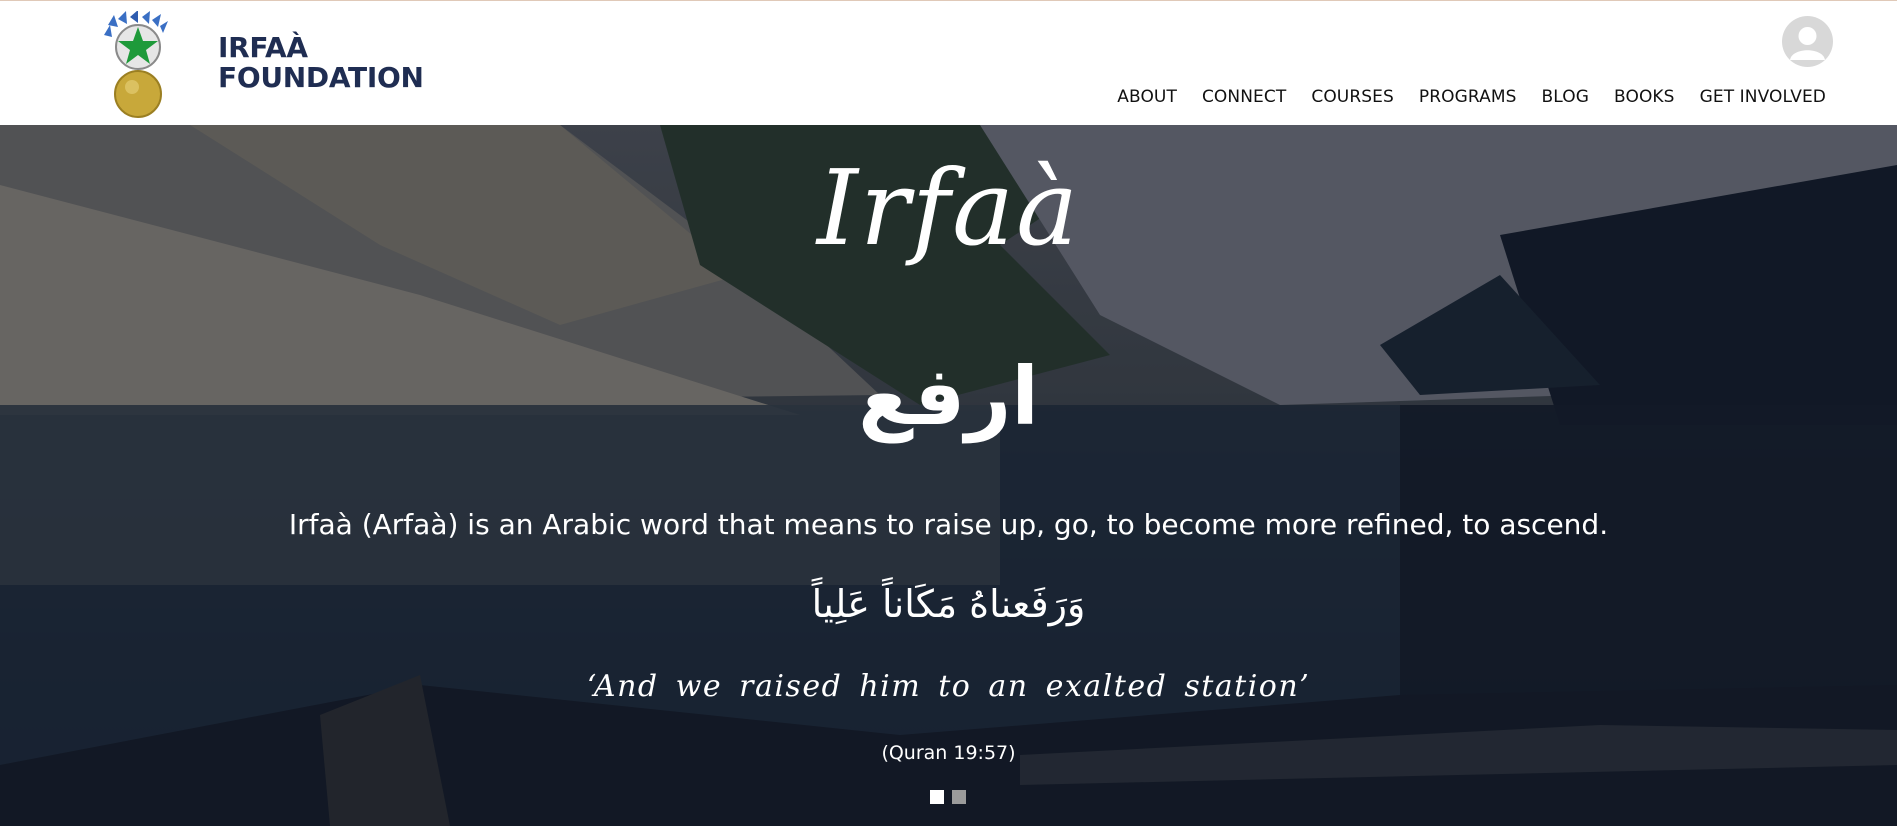  Describe the element at coordinates (1352, 97) in the screenshot. I see `nav-courses: COURSES` at that location.